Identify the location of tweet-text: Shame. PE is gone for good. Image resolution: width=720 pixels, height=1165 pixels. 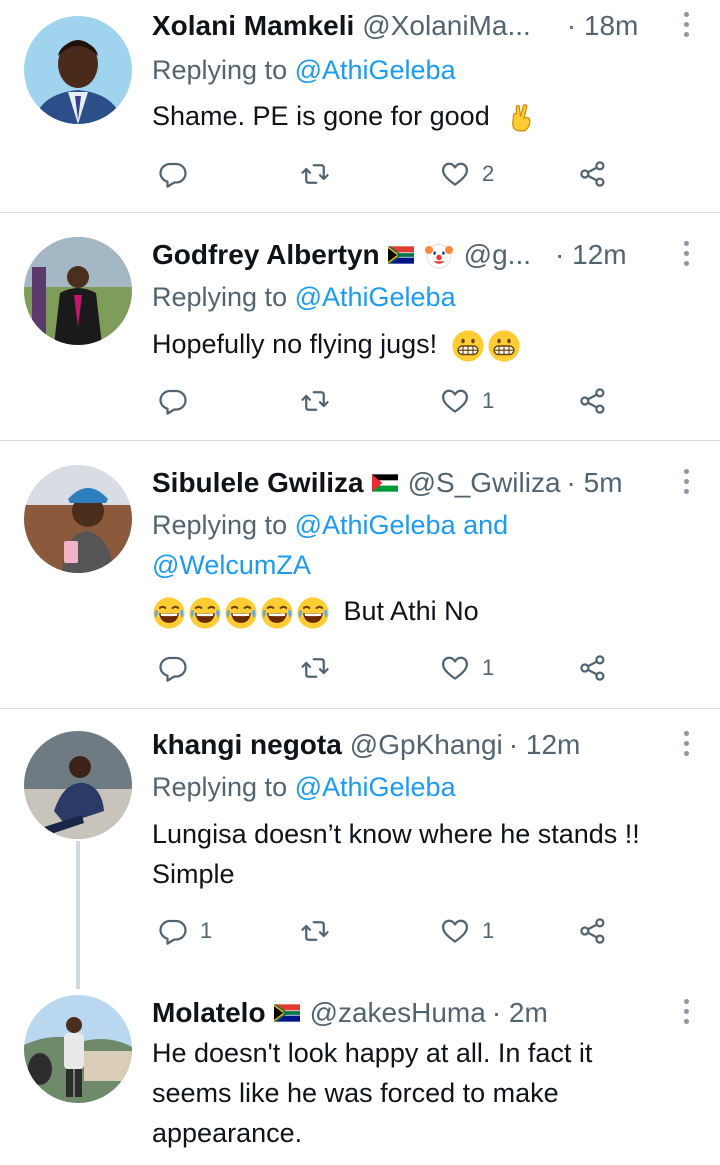
(426, 116).